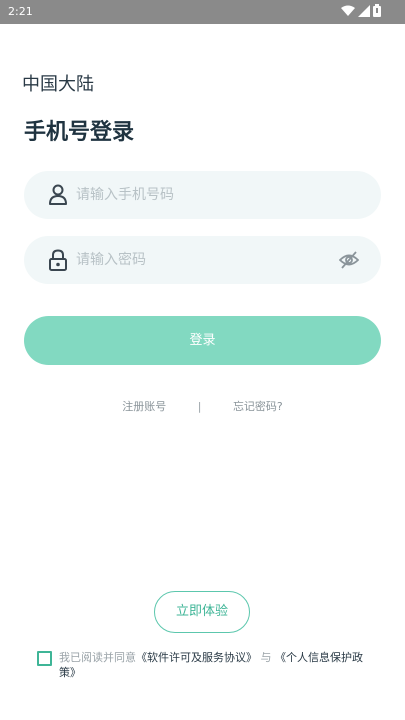  I want to click on region-selector: 中国大陆, so click(58, 83).